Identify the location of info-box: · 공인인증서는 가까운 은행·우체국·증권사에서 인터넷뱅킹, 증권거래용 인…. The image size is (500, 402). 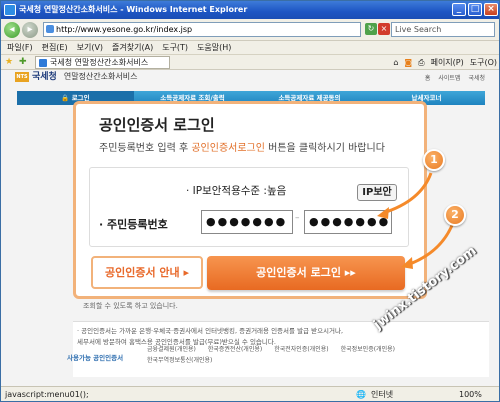
(278, 349).